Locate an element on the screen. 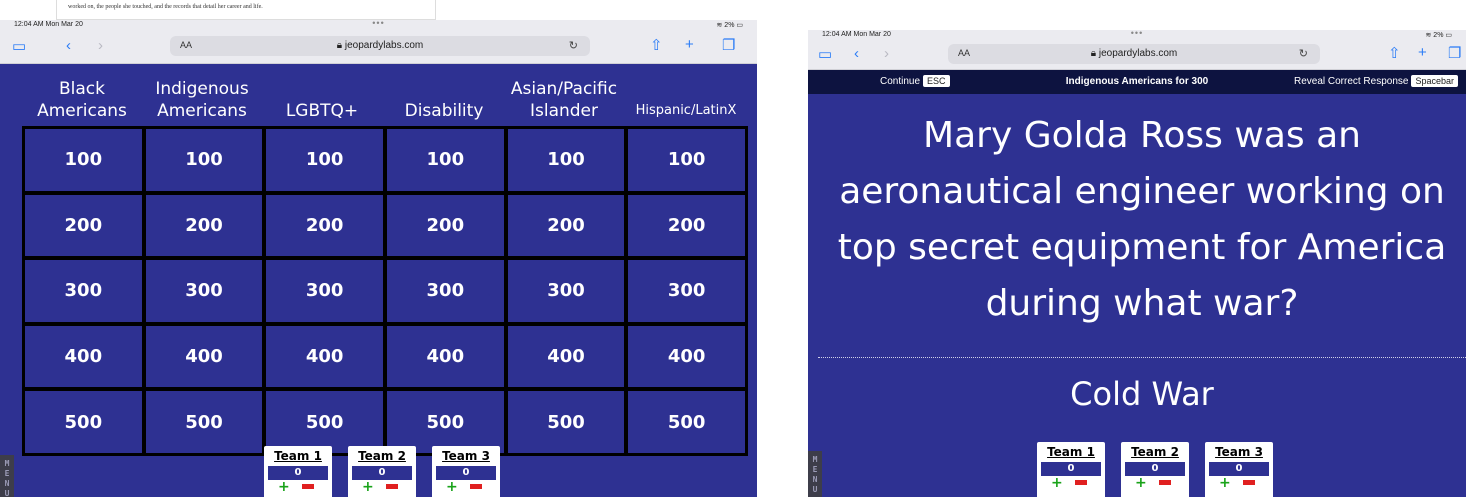 This screenshot has height=497, width=1466. category-header: Asian/Pacific Islander is located at coordinates (564, 100).